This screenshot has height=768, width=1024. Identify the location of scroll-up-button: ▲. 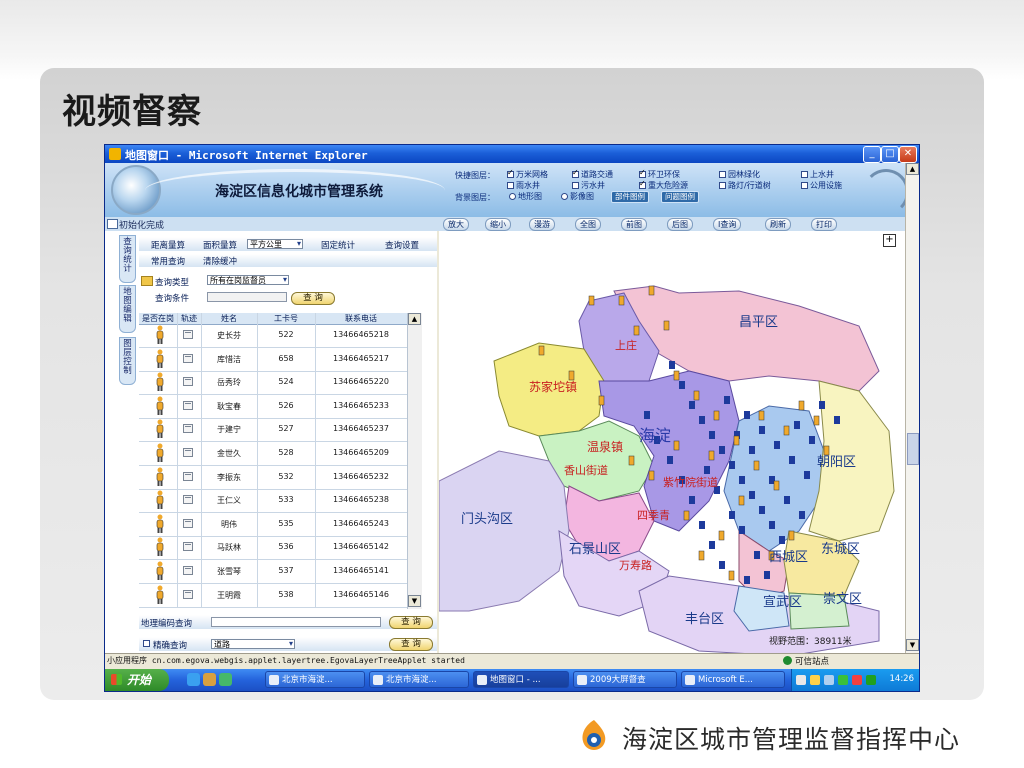
(414, 319).